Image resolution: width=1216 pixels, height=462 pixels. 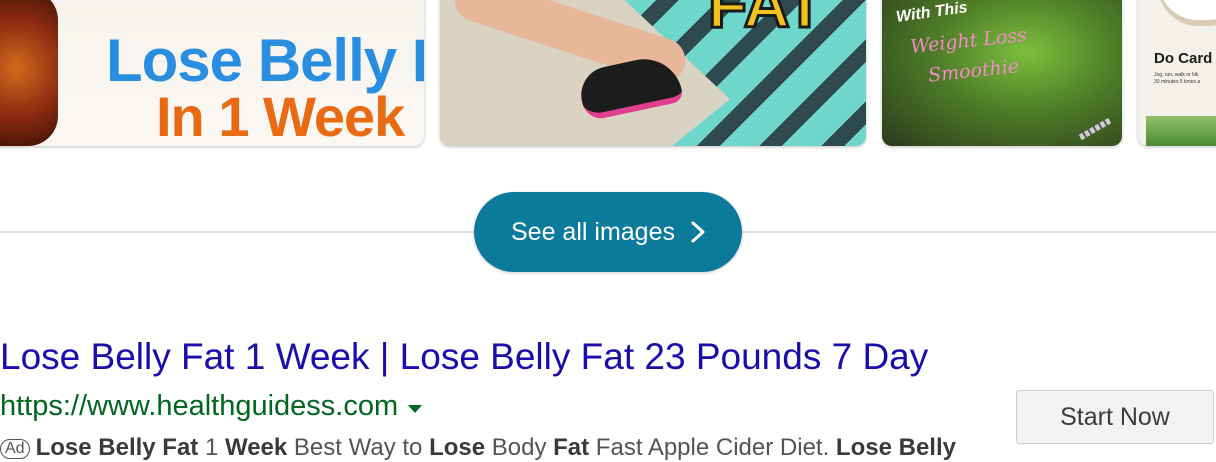 I want to click on dropdown-caret-icon, so click(x=415, y=408).